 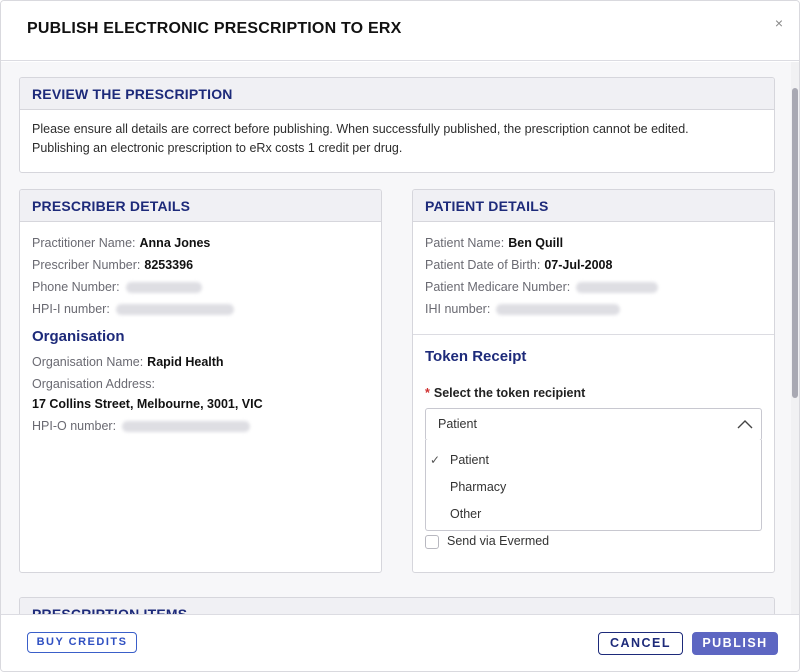 I want to click on organisation-name-value: Rapid Health, so click(x=185, y=362).